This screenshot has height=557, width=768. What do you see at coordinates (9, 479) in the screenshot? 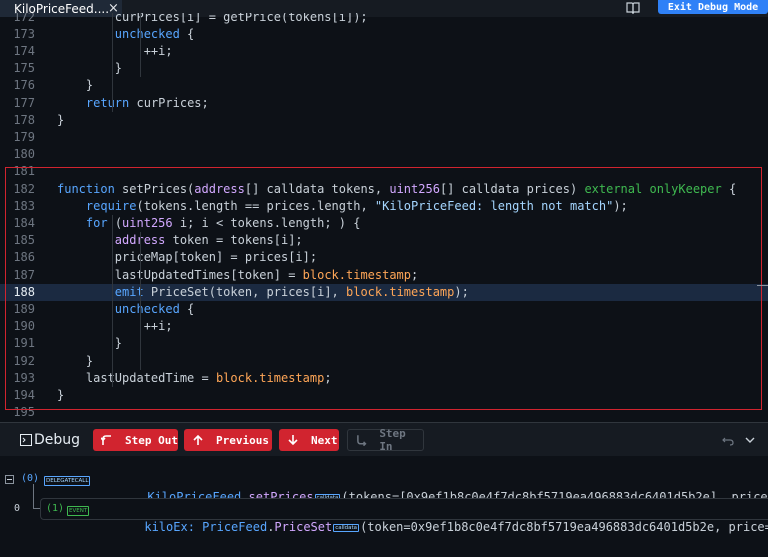
I see `collapse-icon` at bounding box center [9, 479].